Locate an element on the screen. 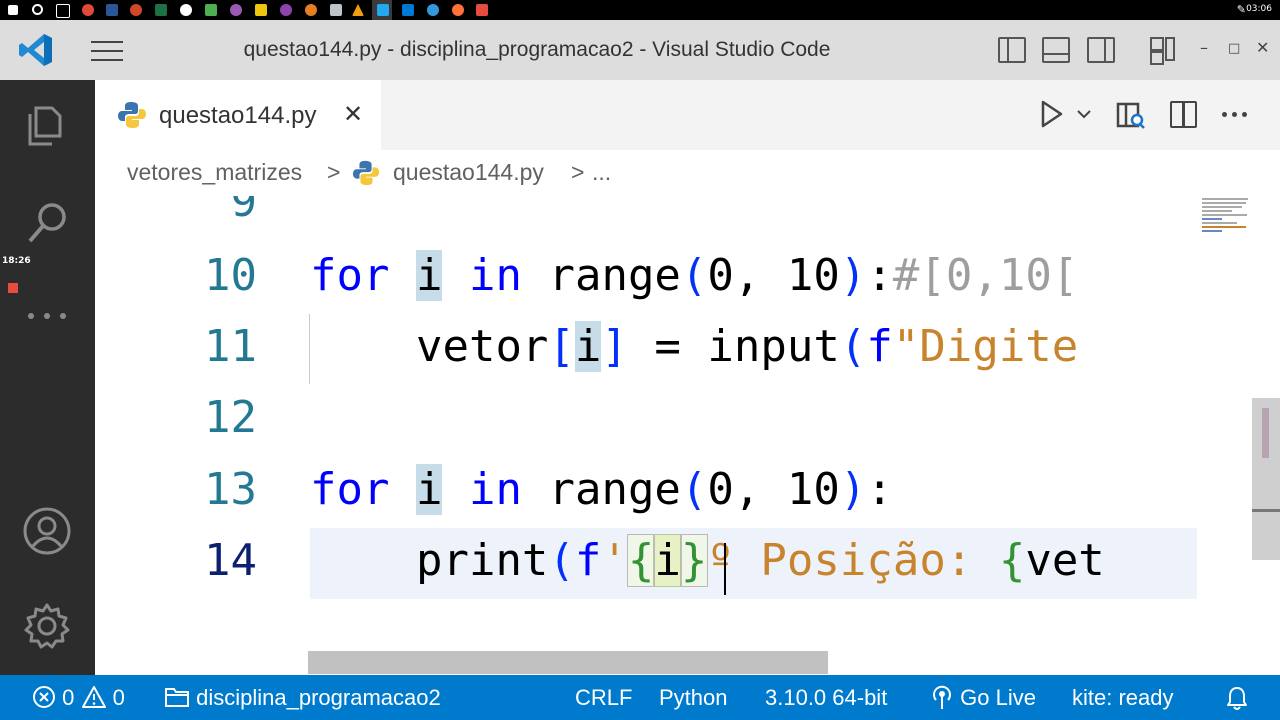 This screenshot has width=1280, height=720. windows-start-icon is located at coordinates (13, 10).